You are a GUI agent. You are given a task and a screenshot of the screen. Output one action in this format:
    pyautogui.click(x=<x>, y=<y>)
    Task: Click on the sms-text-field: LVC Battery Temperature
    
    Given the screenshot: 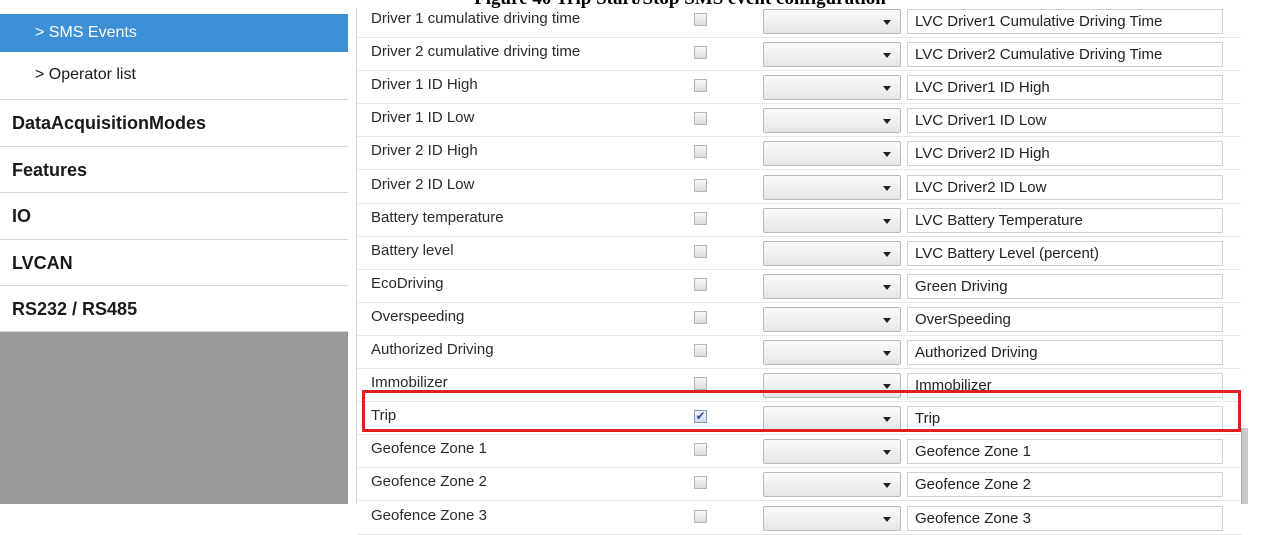 What is the action you would take?
    pyautogui.click(x=1065, y=220)
    